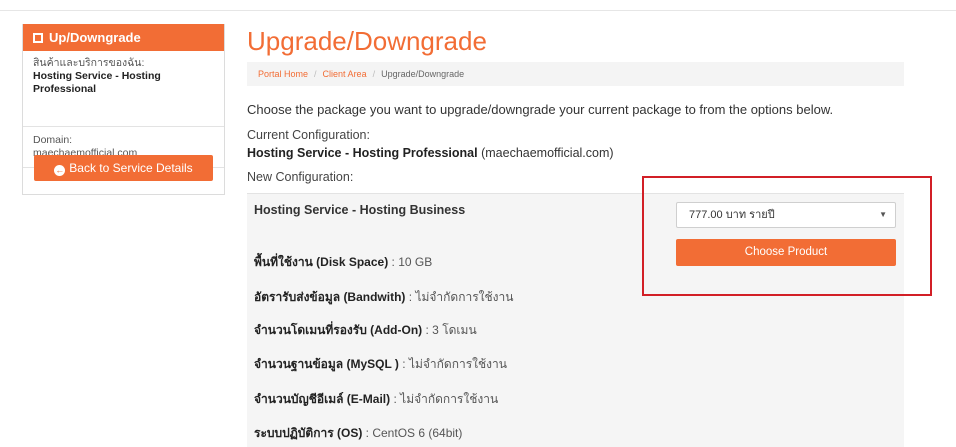 The image size is (956, 447). What do you see at coordinates (478, 10) in the screenshot?
I see `top-divider` at bounding box center [478, 10].